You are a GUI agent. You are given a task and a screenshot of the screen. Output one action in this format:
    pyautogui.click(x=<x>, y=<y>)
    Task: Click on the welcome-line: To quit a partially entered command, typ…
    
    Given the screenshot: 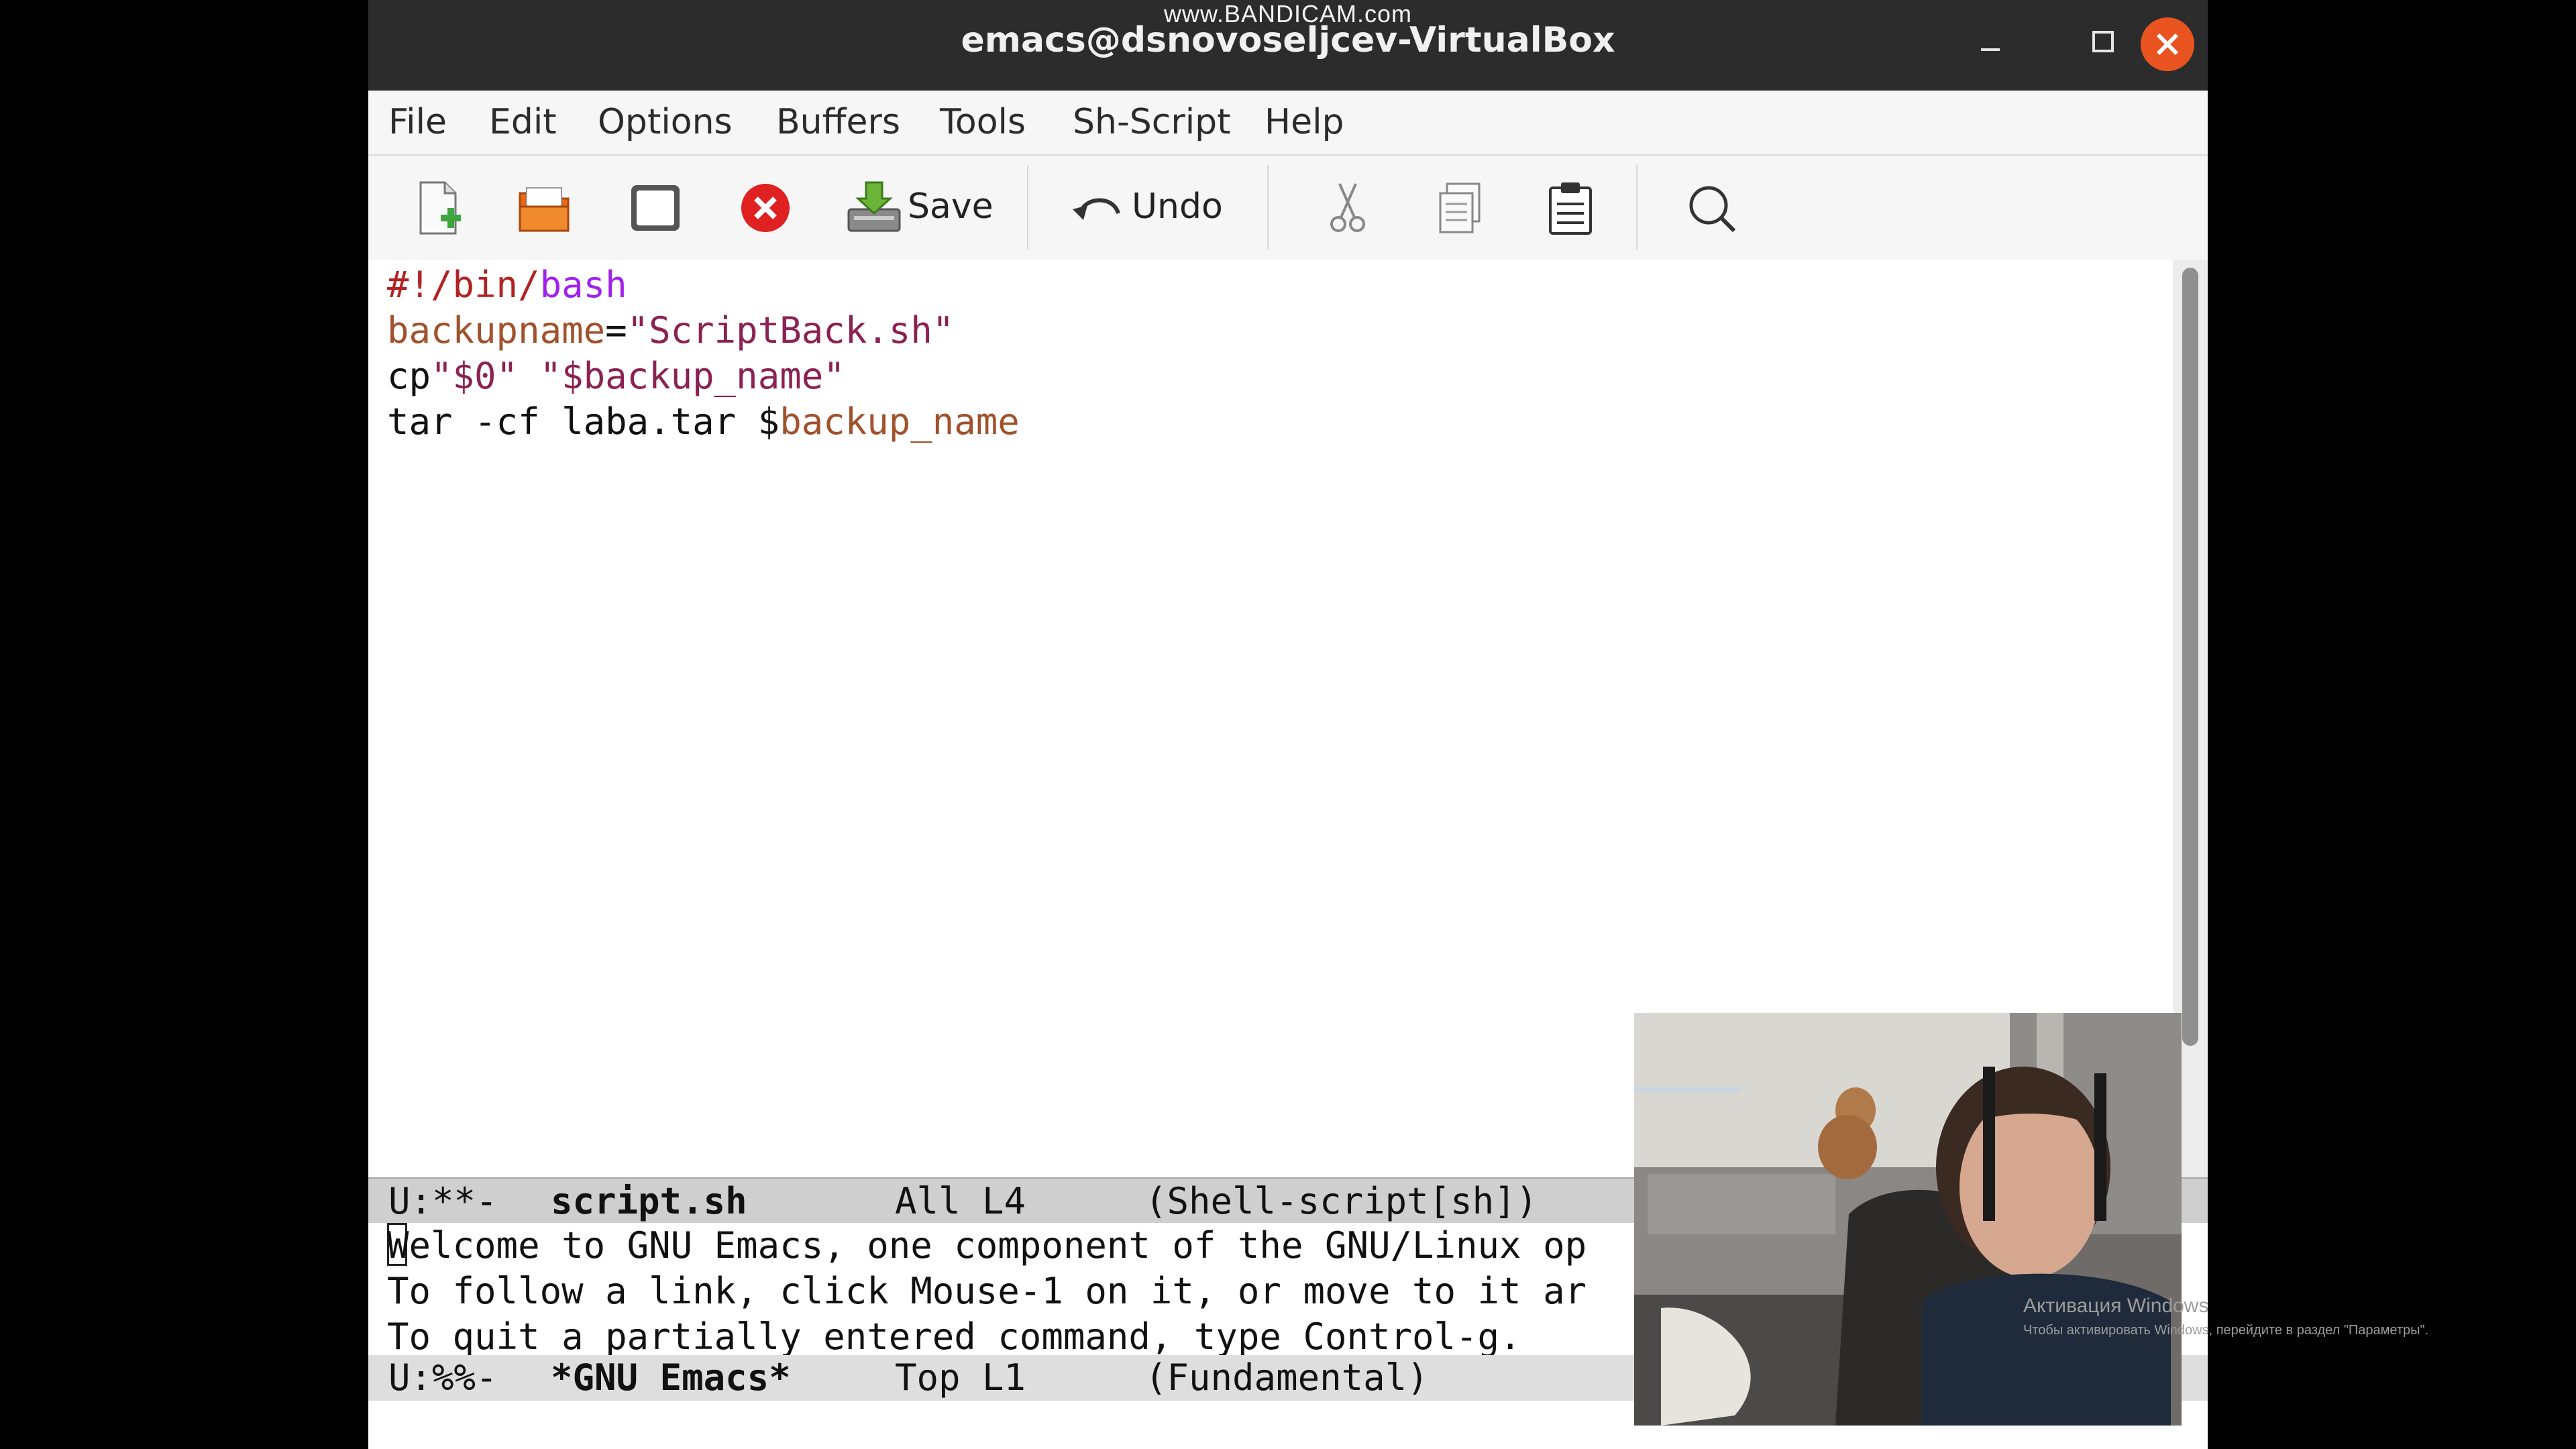 What is the action you would take?
    pyautogui.click(x=954, y=1337)
    